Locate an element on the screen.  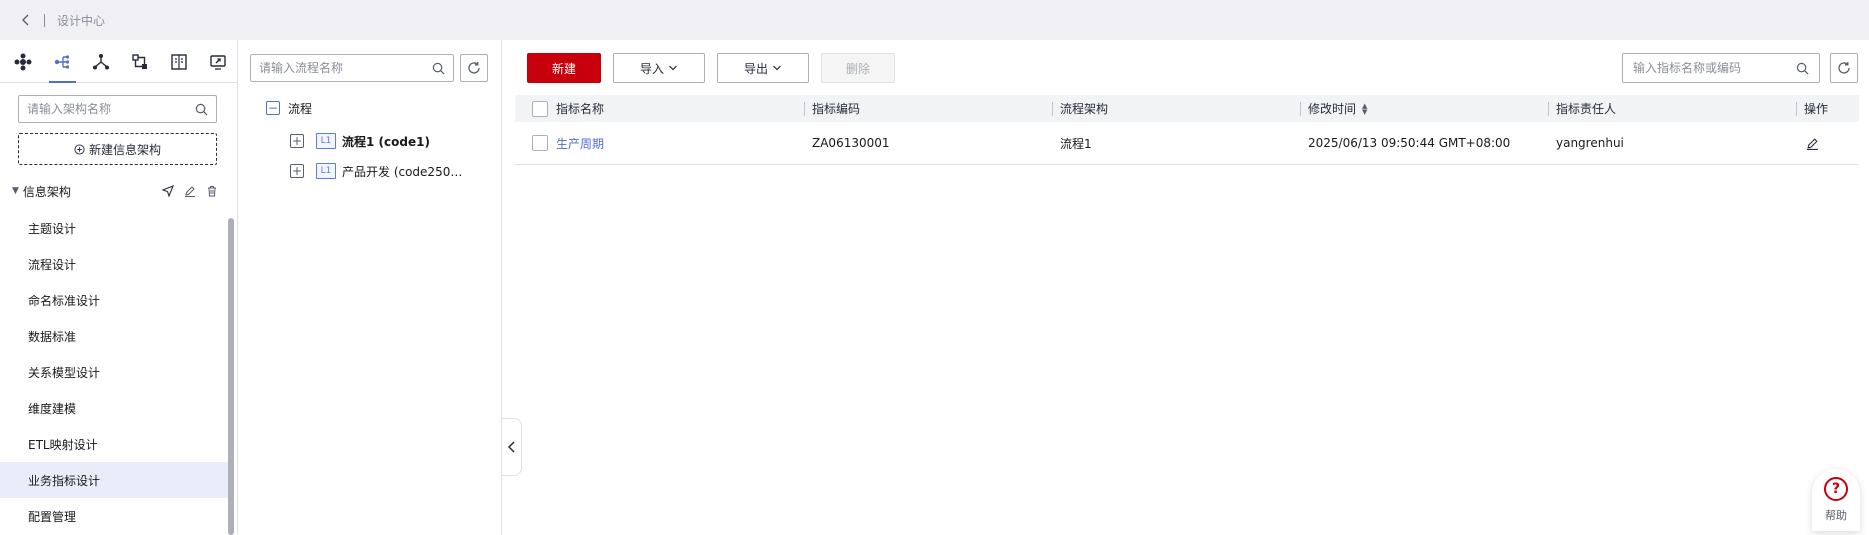
export-label: 导出 is located at coordinates (755, 68).